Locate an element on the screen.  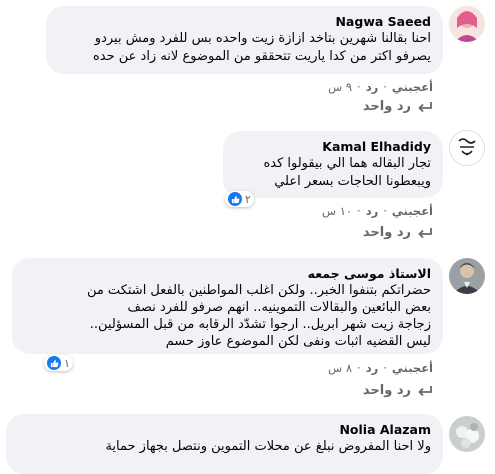
reaction-badge: ٢ is located at coordinates (239, 199).